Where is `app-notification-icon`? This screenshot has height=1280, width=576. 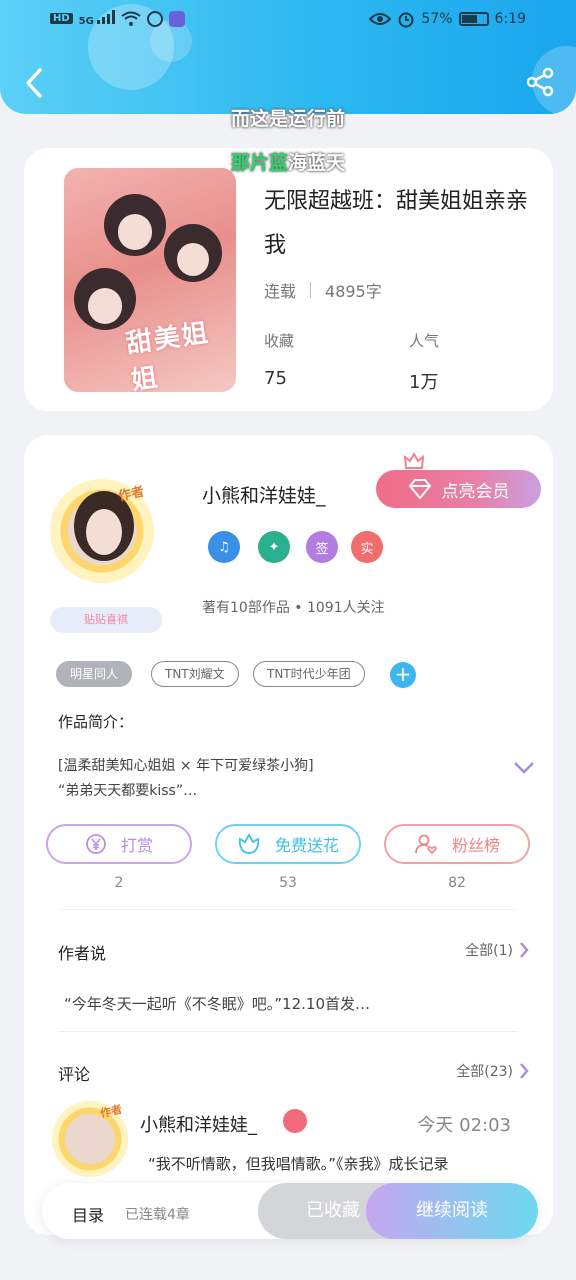
app-notification-icon is located at coordinates (177, 18).